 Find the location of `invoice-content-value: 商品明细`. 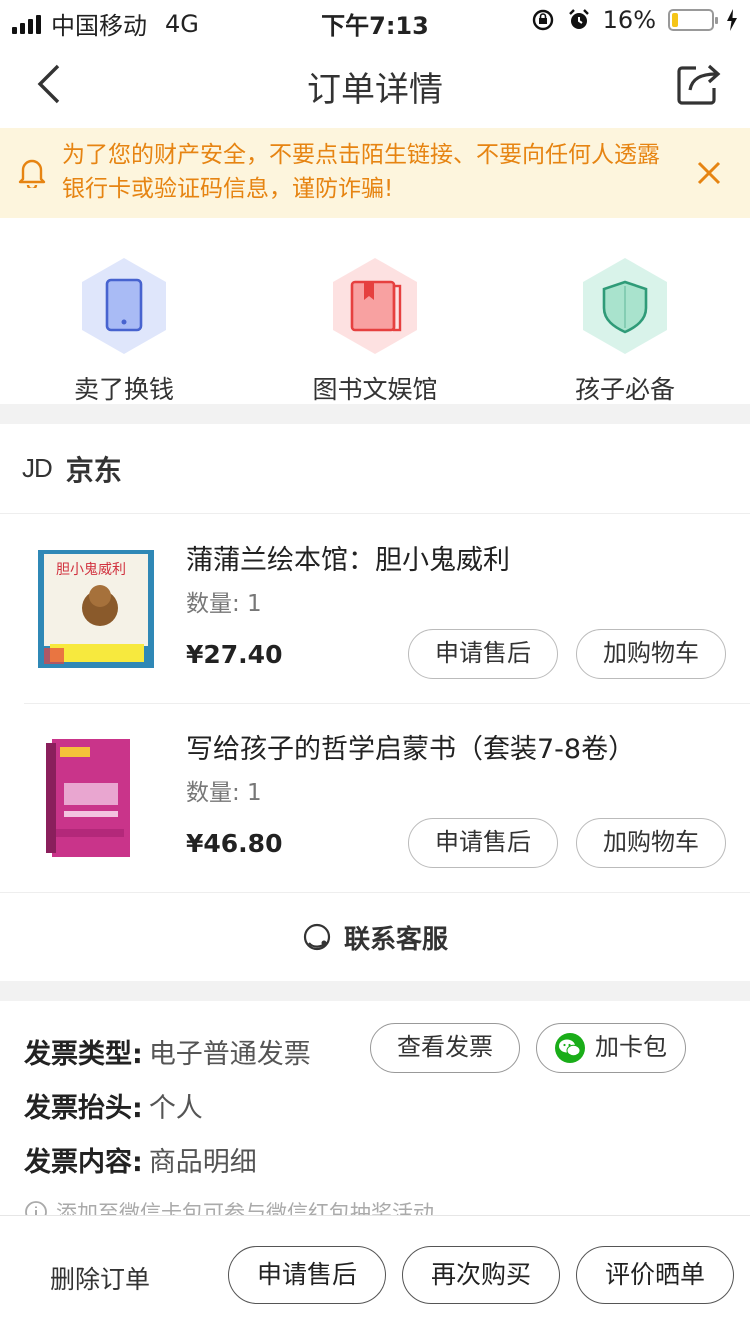

invoice-content-value: 商品明细 is located at coordinates (202, 1162).